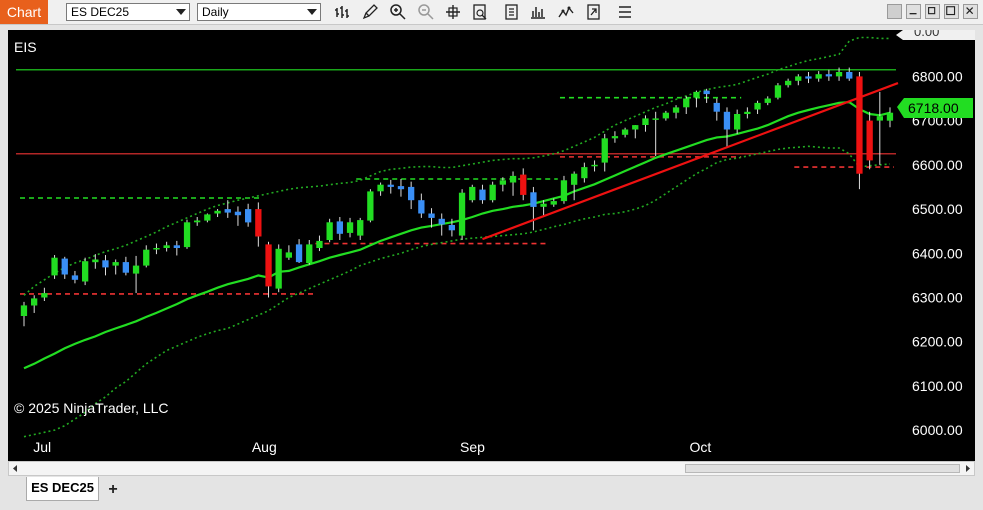 This screenshot has width=983, height=510. I want to click on minimize-button, so click(913, 11).